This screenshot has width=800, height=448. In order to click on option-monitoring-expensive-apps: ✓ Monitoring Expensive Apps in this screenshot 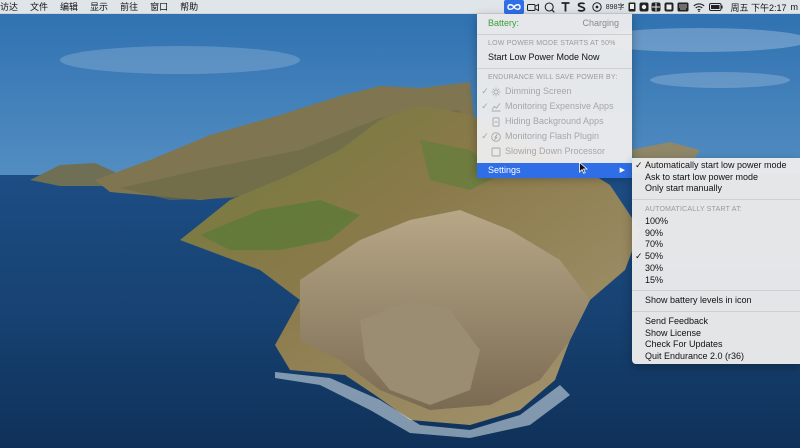, I will do `click(554, 106)`.